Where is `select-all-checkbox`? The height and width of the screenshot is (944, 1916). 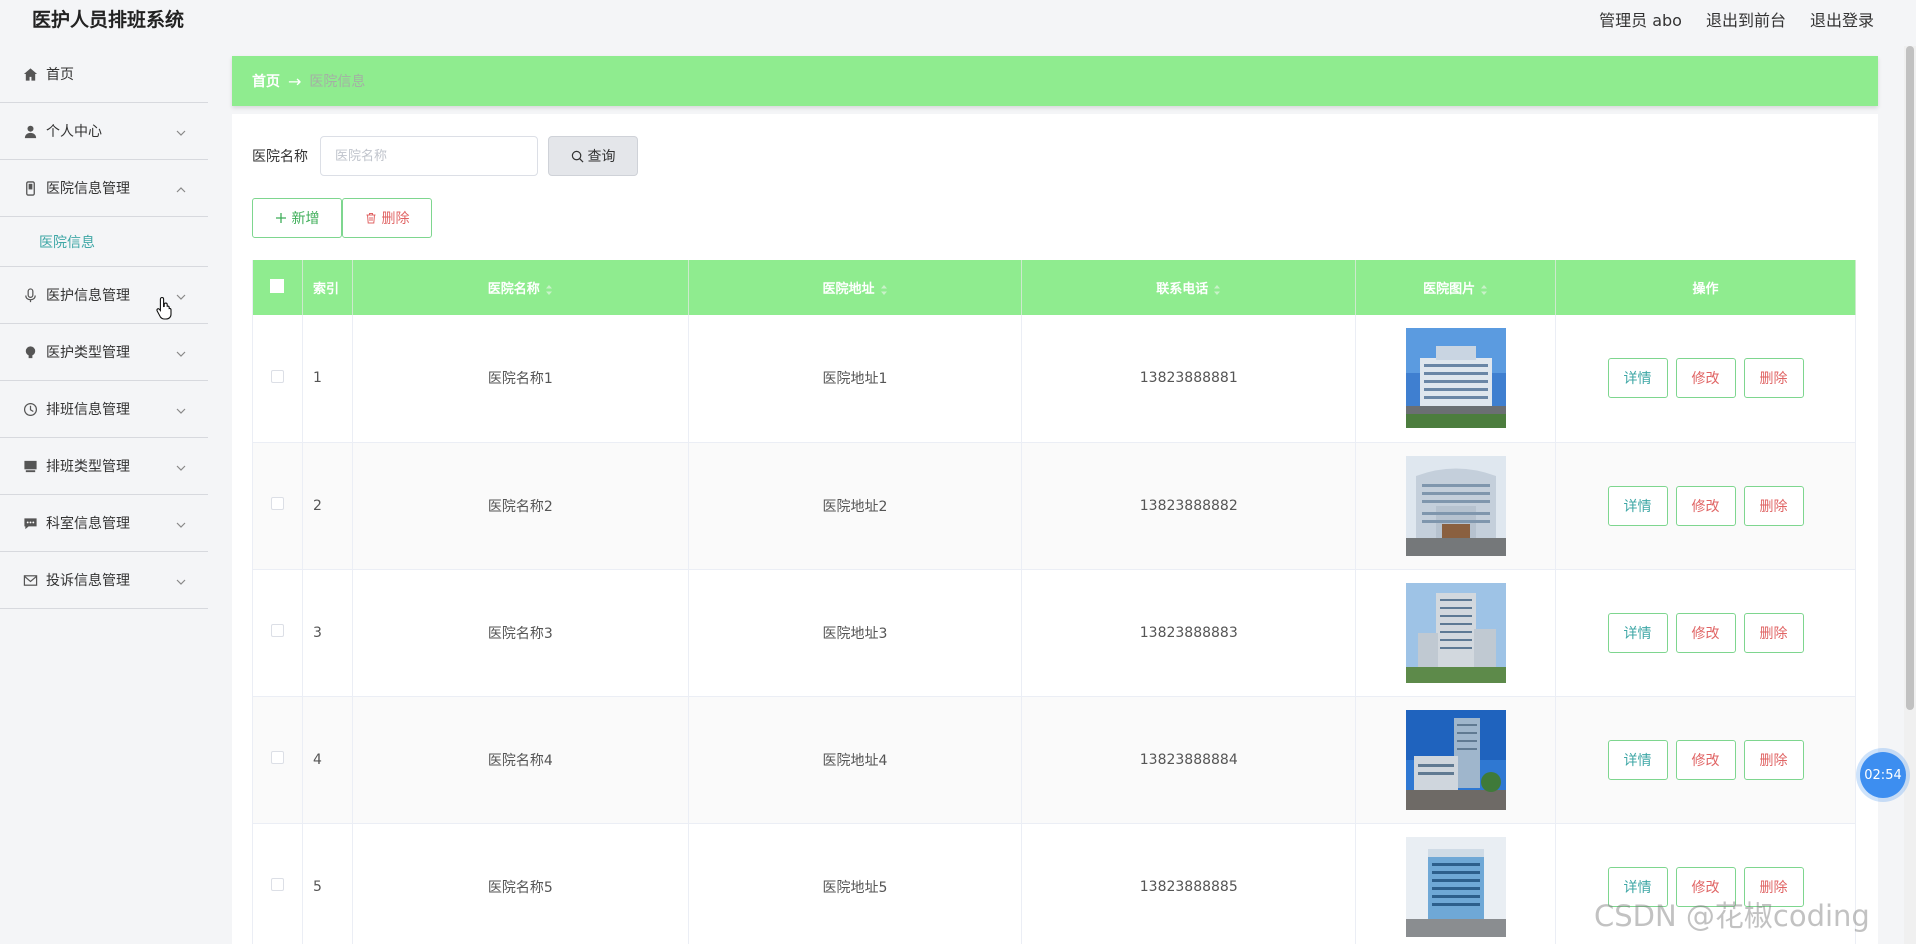 select-all-checkbox is located at coordinates (277, 285).